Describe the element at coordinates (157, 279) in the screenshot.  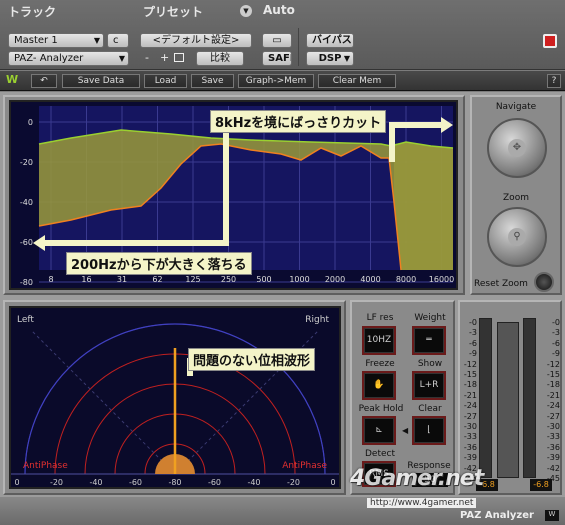
I see `x-tick-label: 62` at that location.